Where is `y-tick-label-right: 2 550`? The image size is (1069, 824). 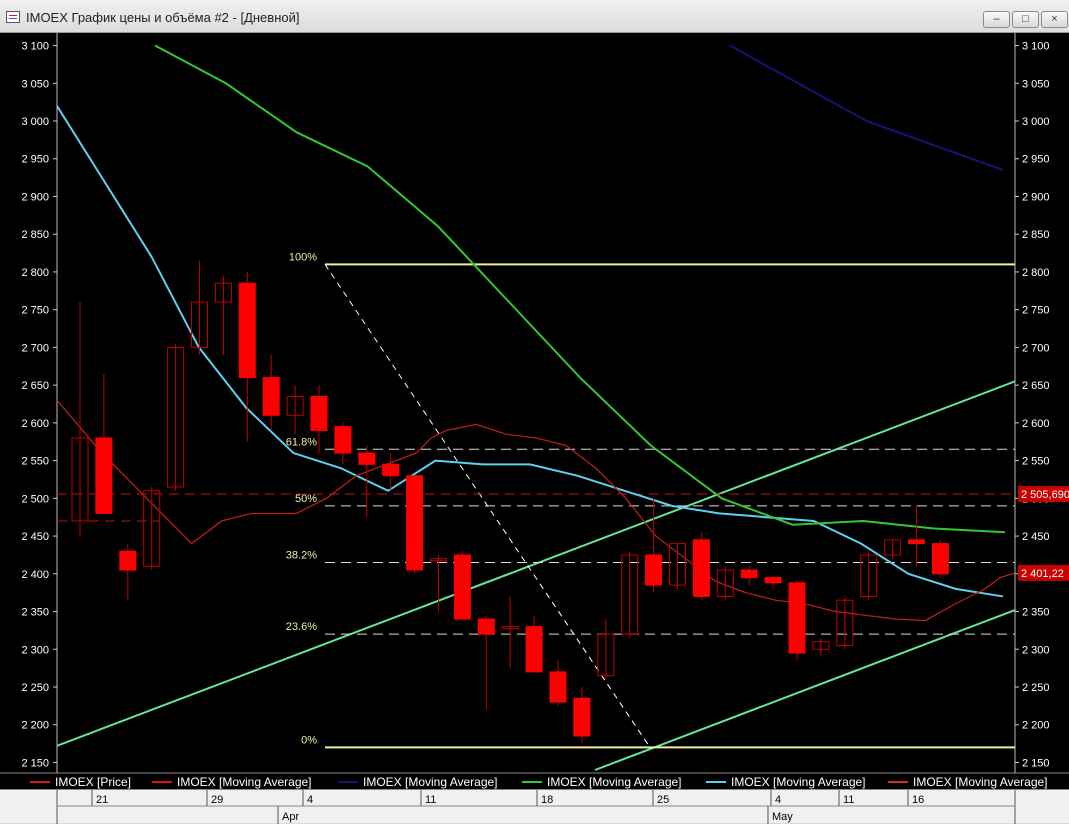
y-tick-label-right: 2 550 is located at coordinates (1036, 462).